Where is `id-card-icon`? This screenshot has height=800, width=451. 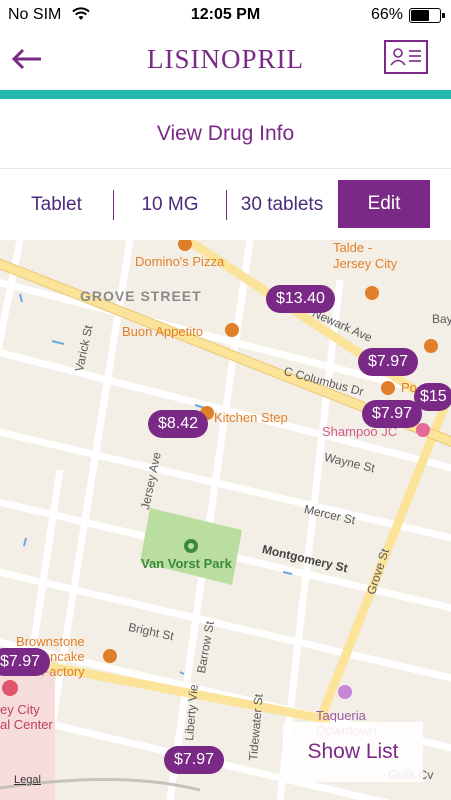 id-card-icon is located at coordinates (405, 57).